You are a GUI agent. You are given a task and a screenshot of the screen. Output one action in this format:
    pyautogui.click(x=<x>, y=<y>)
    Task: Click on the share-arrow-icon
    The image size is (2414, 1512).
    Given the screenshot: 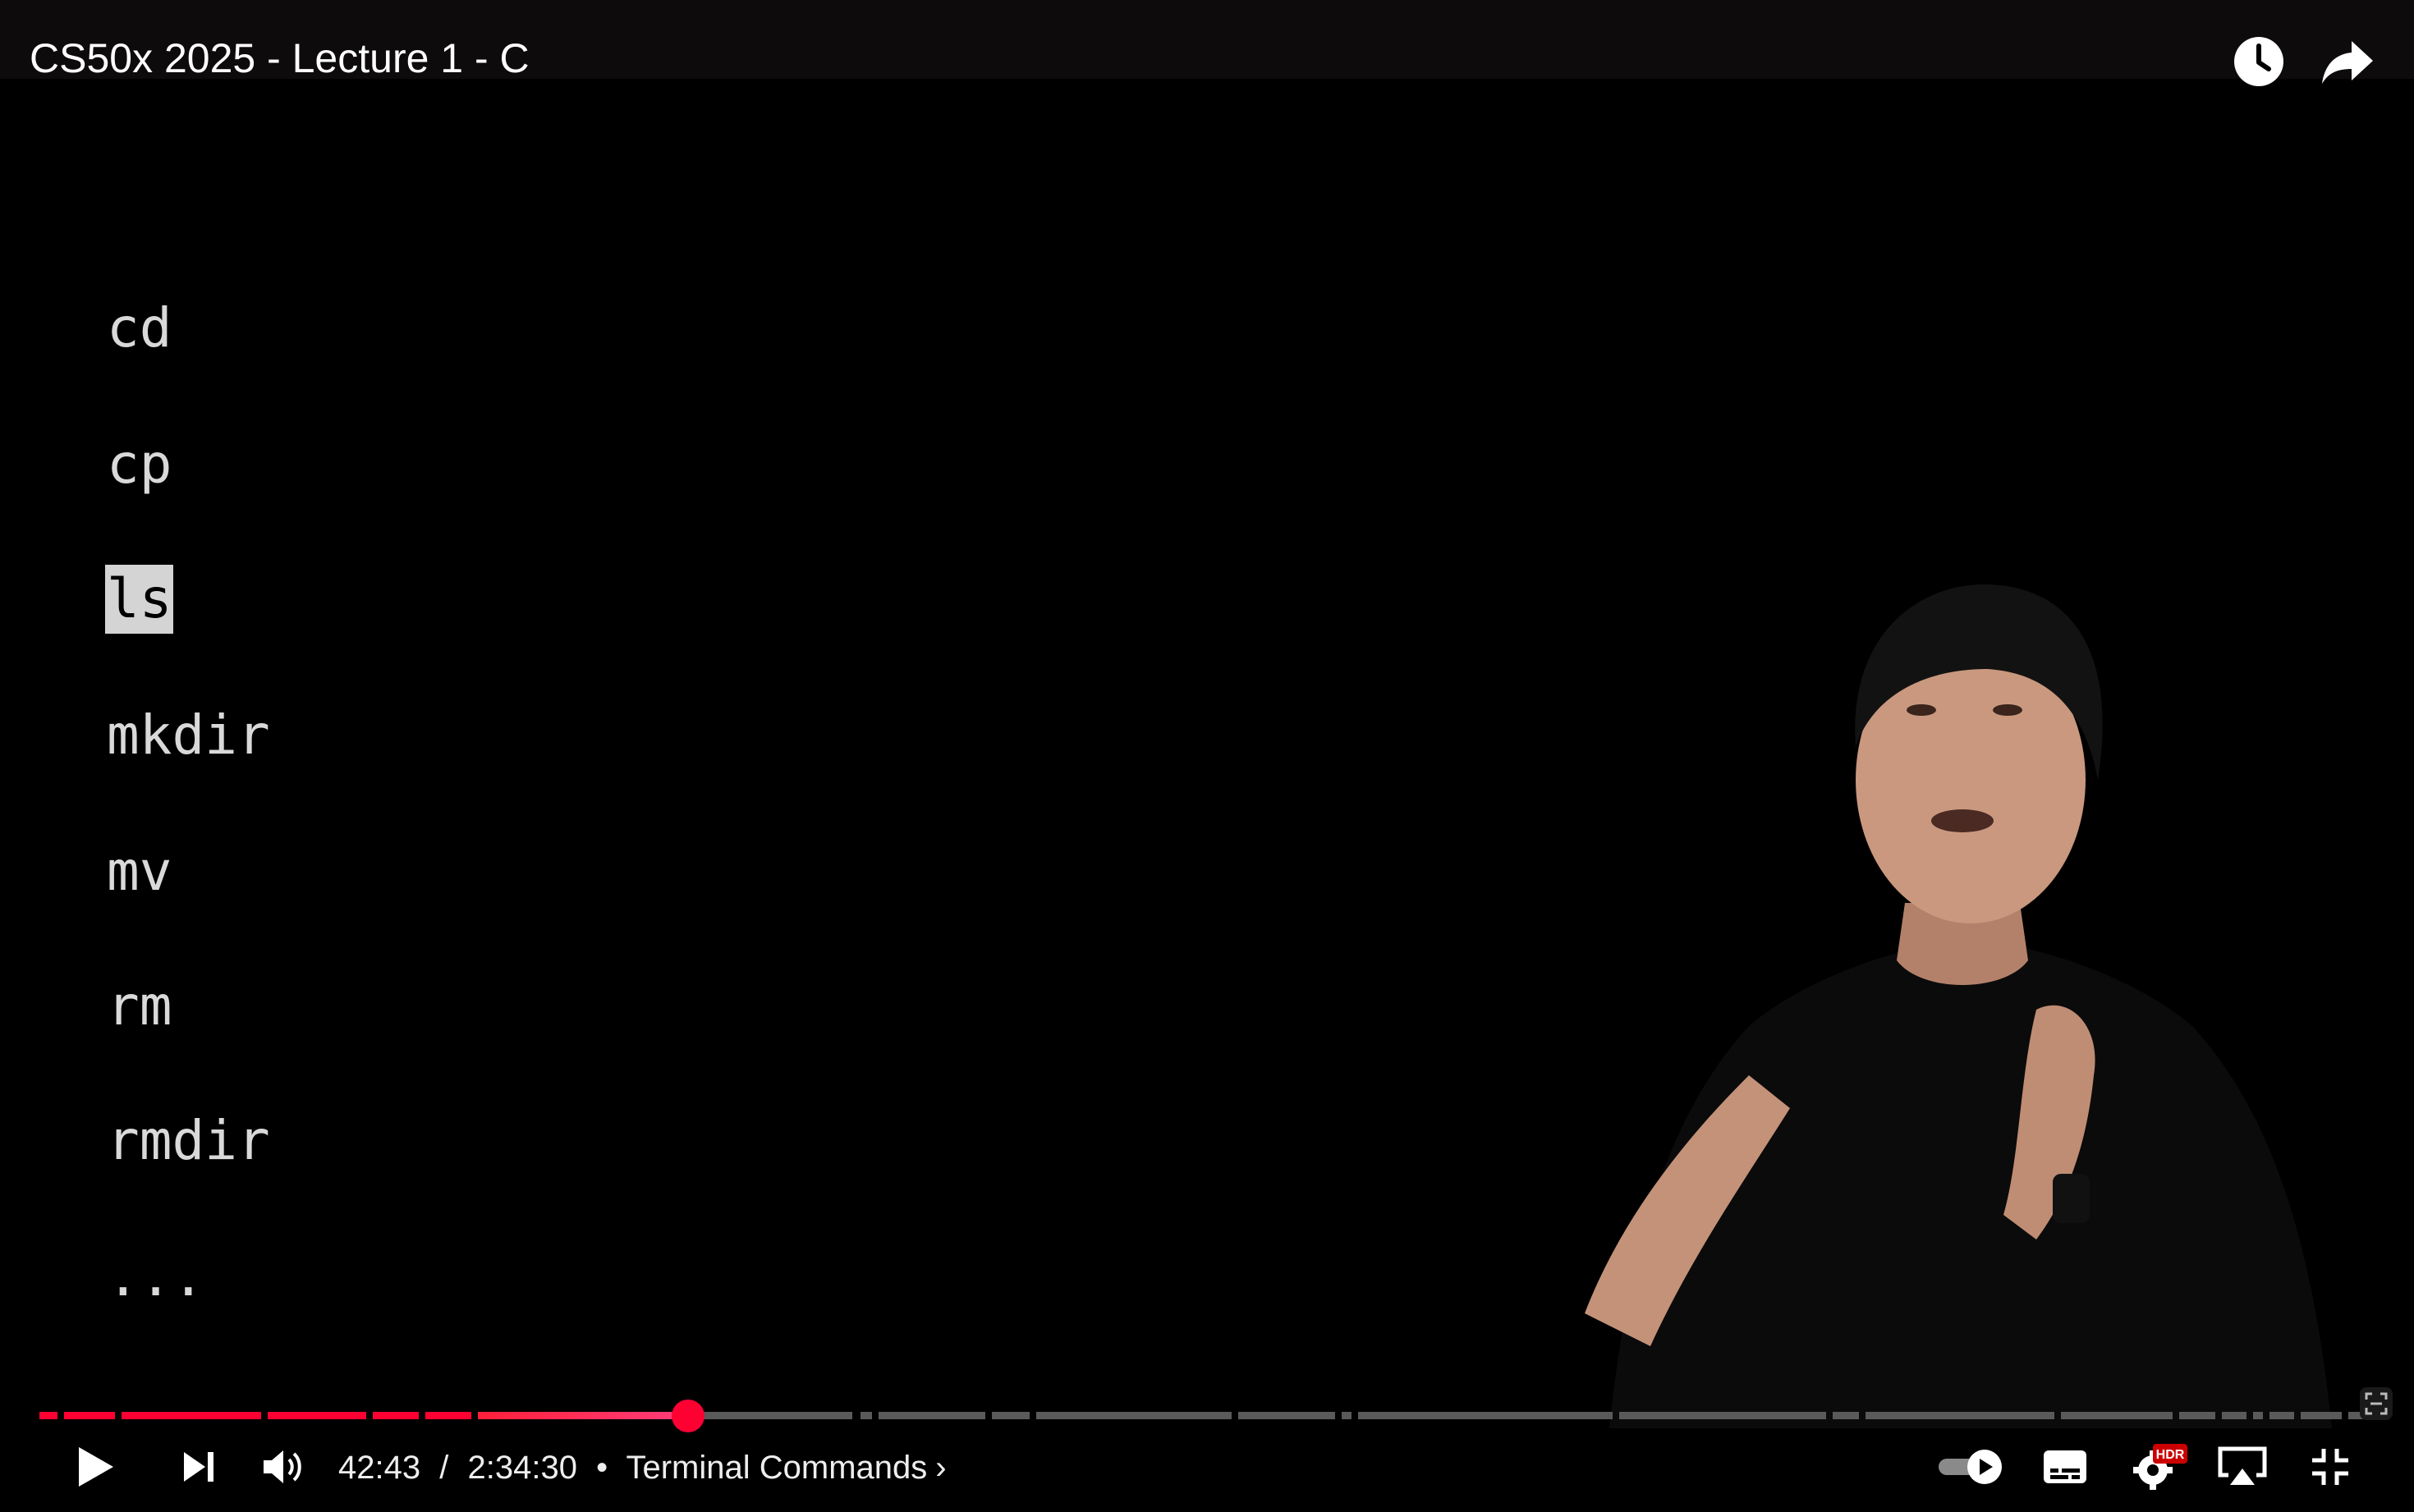 What is the action you would take?
    pyautogui.click(x=2348, y=62)
    